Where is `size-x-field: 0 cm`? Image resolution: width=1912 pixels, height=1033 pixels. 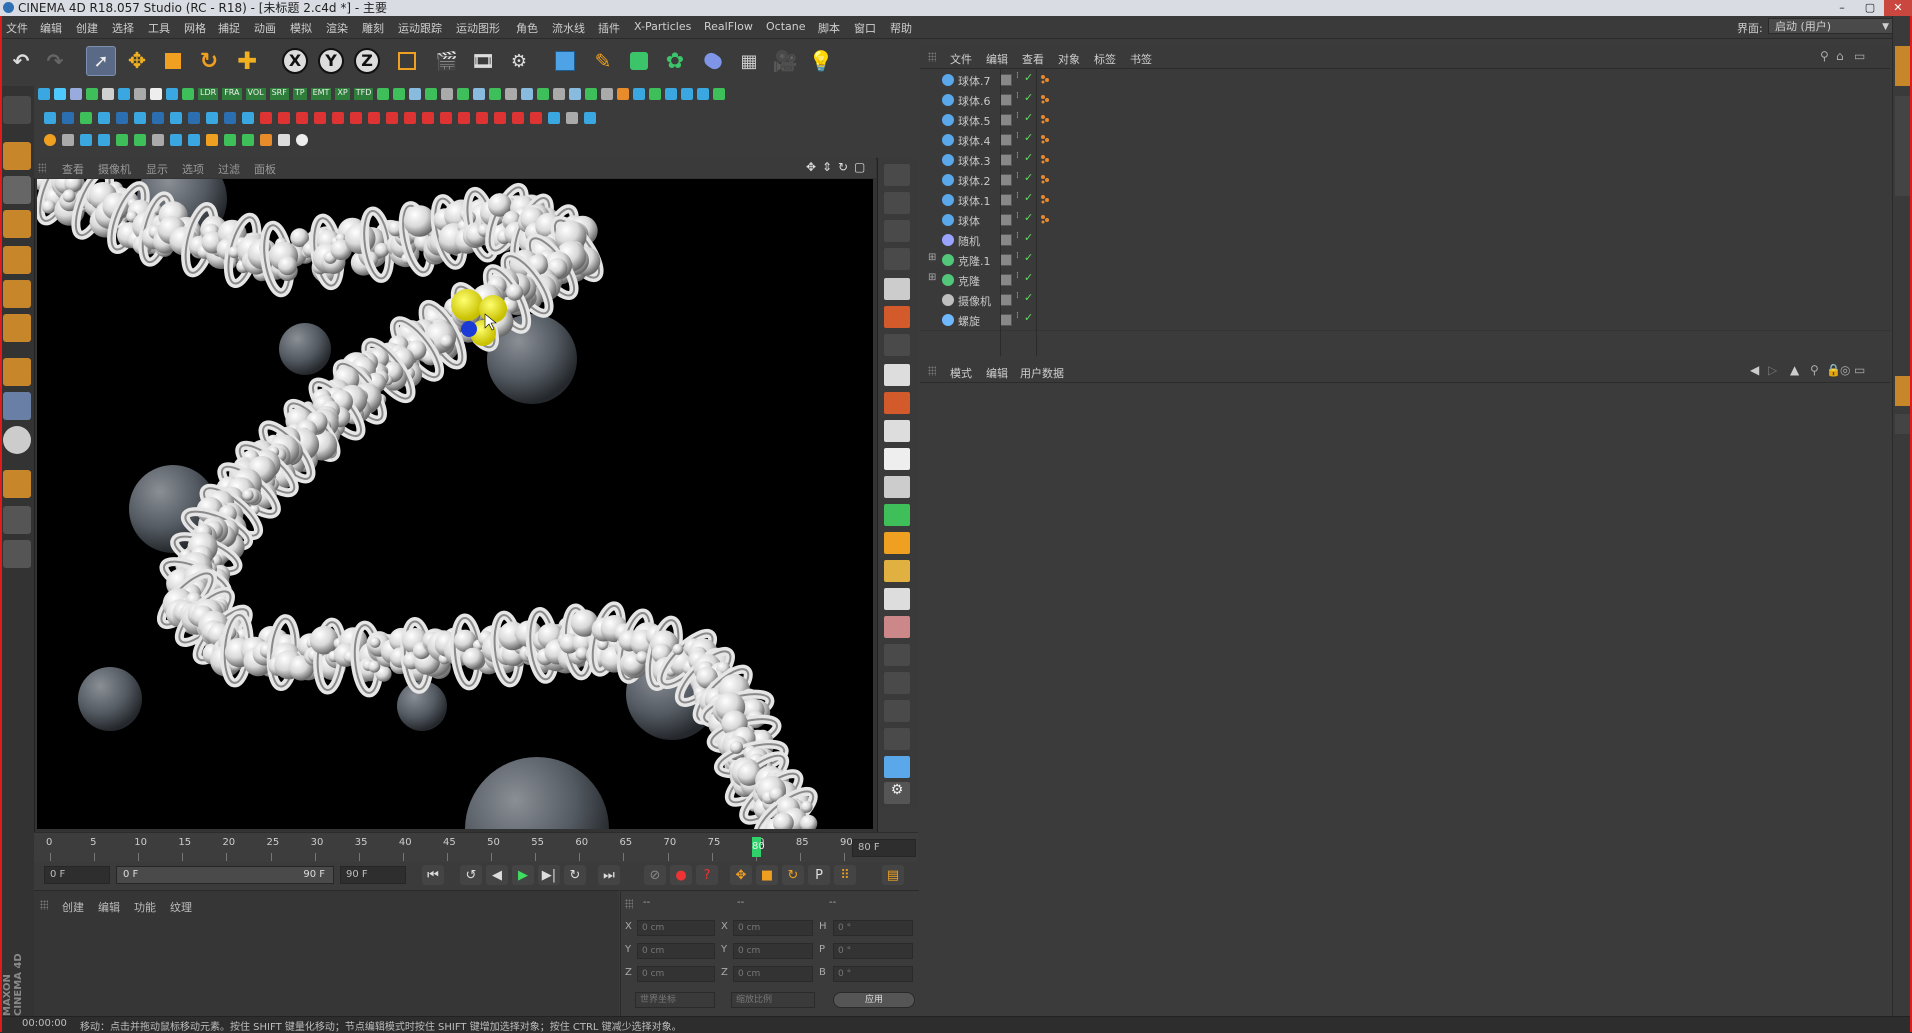 size-x-field: 0 cm is located at coordinates (773, 928).